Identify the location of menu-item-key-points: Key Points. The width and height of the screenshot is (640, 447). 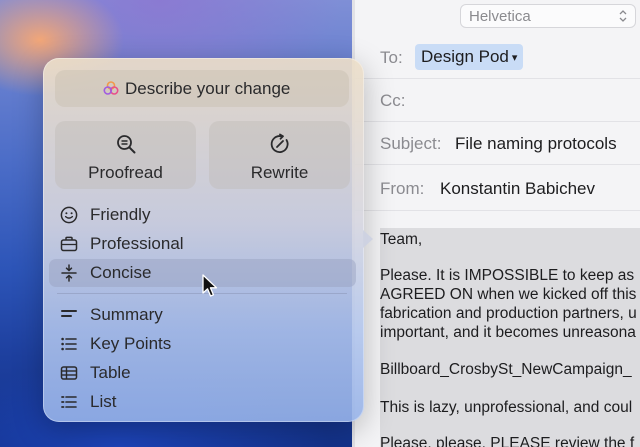
(202, 344).